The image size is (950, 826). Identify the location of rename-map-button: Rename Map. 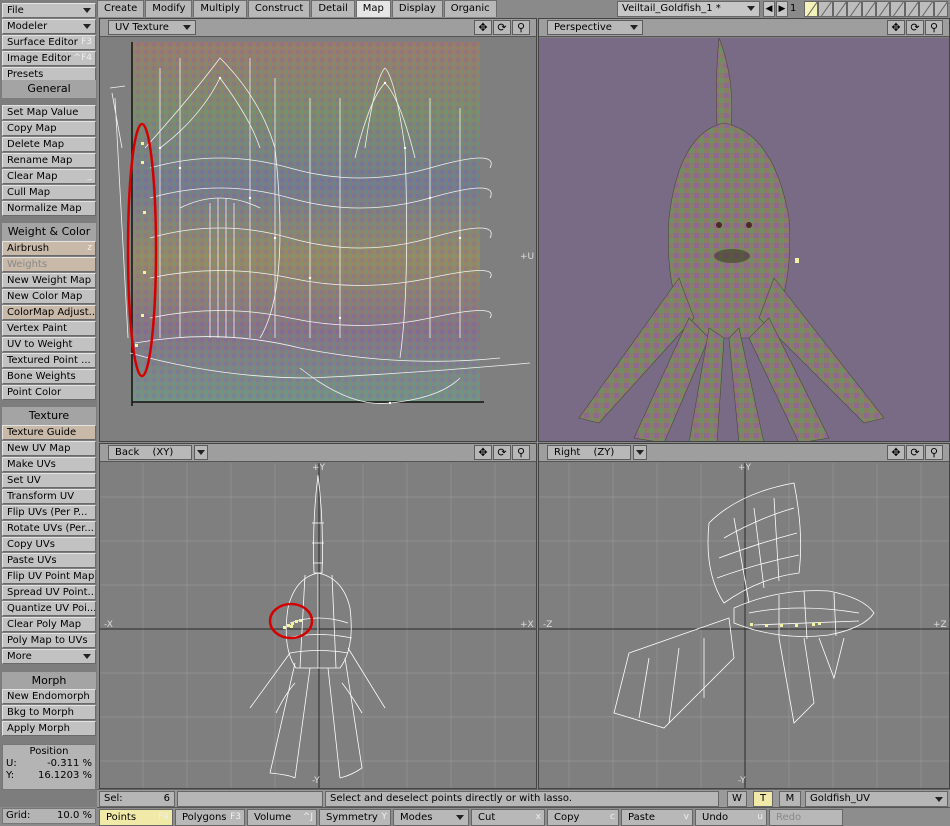
(49, 160).